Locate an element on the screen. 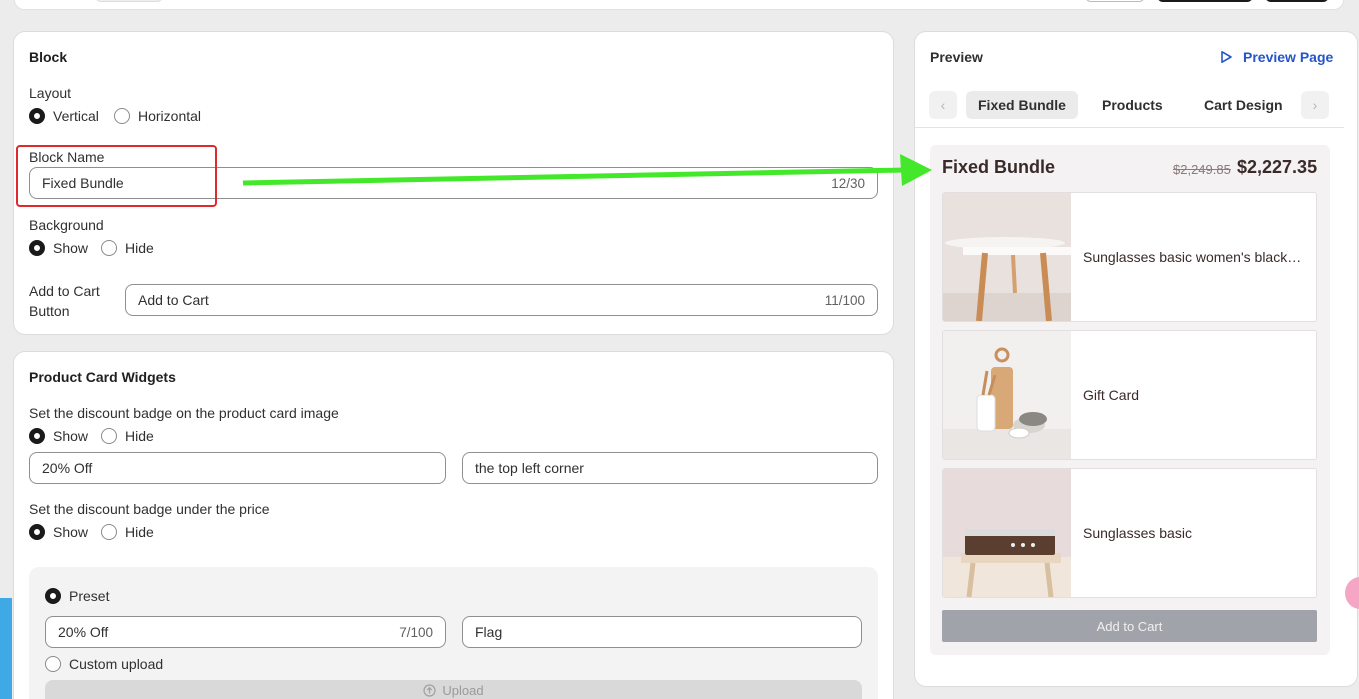 Image resolution: width=1359 pixels, height=699 pixels. preview-page-link: Preview Page is located at coordinates (1276, 57).